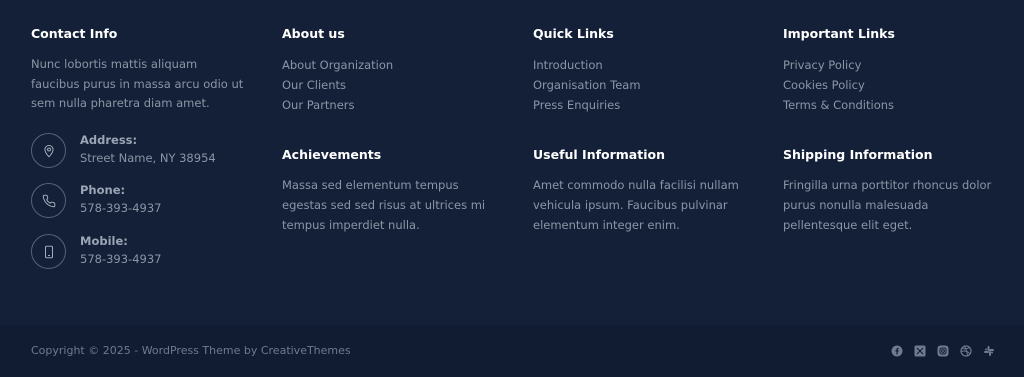 Image resolution: width=1024 pixels, height=377 pixels. What do you see at coordinates (313, 33) in the screenshot?
I see `about-heading: About us` at bounding box center [313, 33].